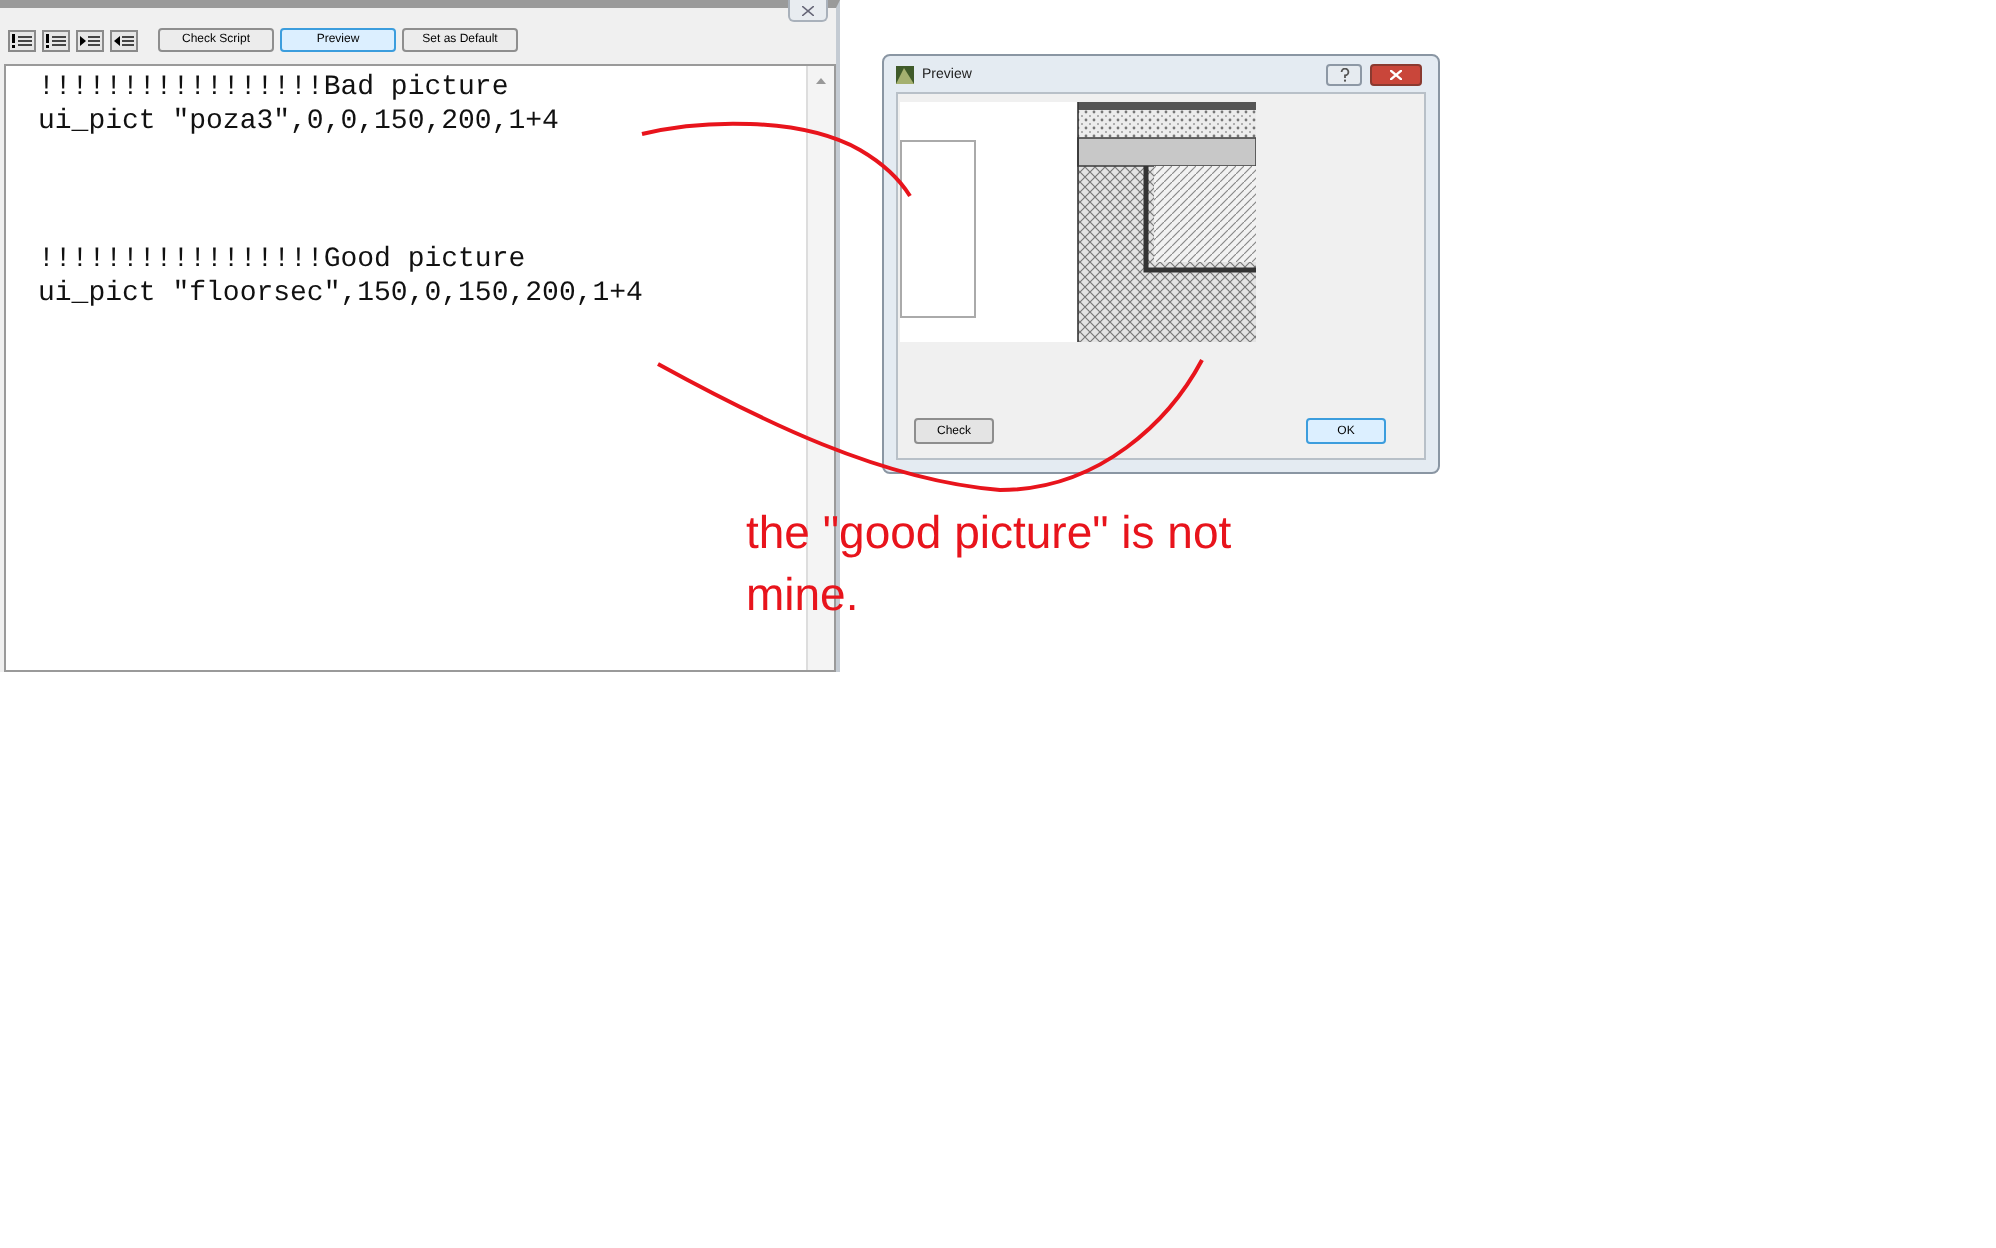 The image size is (1996, 1248). I want to click on annotation-text: the "good picture" is not mine., so click(990, 564).